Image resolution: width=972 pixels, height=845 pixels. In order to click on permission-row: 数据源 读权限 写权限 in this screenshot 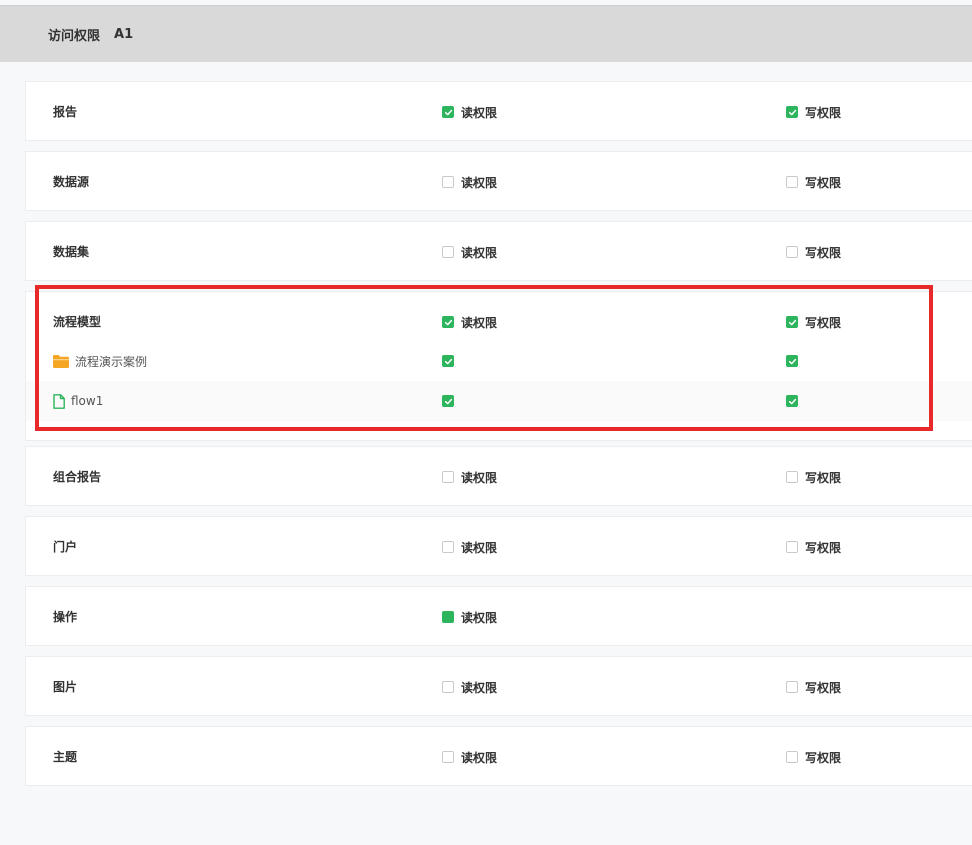, I will do `click(499, 182)`.